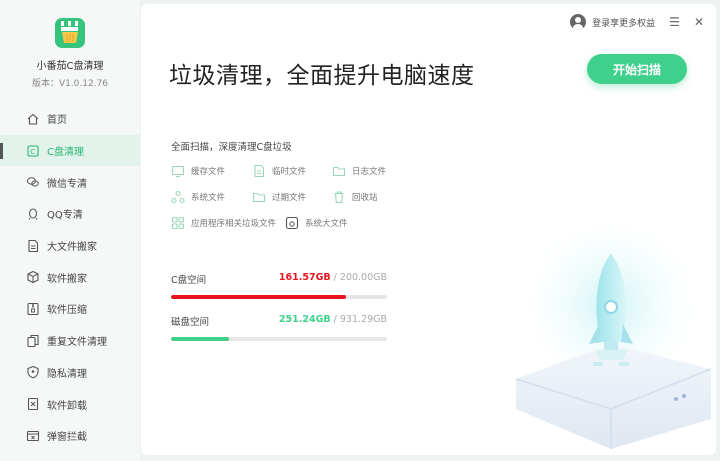 This screenshot has width=720, height=461. I want to click on system-file-icon, so click(178, 197).